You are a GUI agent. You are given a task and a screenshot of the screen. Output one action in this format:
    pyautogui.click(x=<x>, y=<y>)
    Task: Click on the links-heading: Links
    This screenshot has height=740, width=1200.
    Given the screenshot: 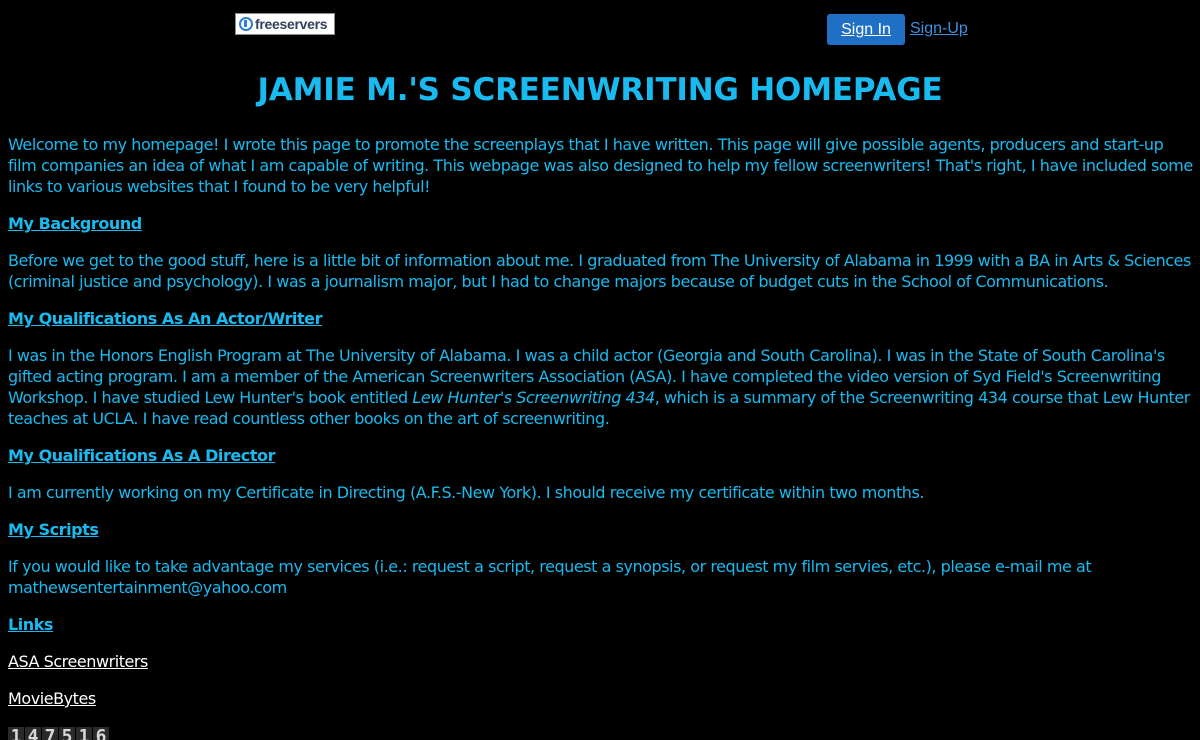 What is the action you would take?
    pyautogui.click(x=30, y=624)
    